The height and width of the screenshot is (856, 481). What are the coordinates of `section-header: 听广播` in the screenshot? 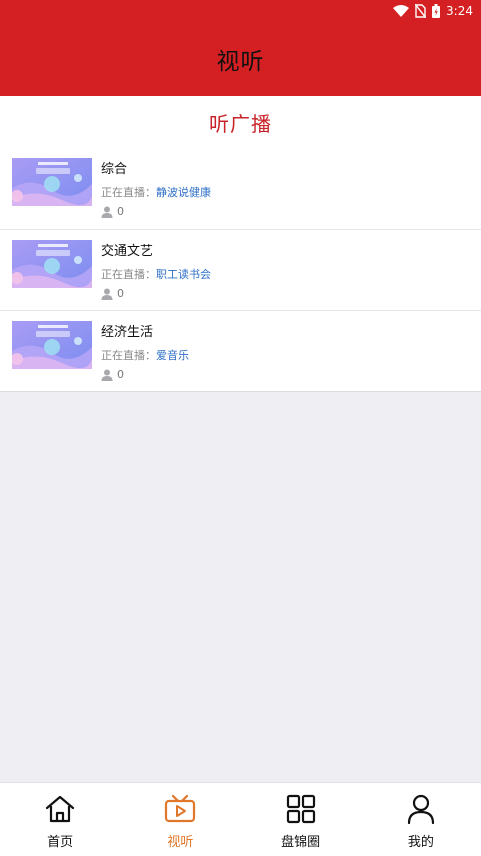 It's located at (240, 122).